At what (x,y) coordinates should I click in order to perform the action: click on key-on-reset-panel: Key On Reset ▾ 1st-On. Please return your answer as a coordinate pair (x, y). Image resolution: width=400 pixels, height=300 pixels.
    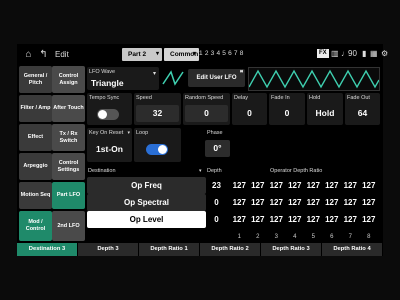
    Looking at the image, I should click on (109, 145).